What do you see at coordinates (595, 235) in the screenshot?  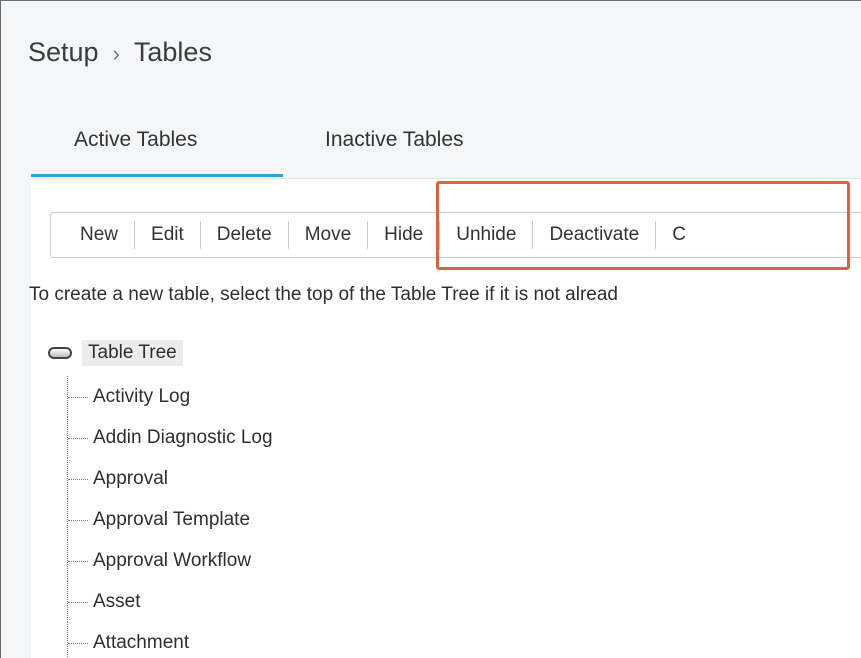 I see `deactivate-button: Deactivate` at bounding box center [595, 235].